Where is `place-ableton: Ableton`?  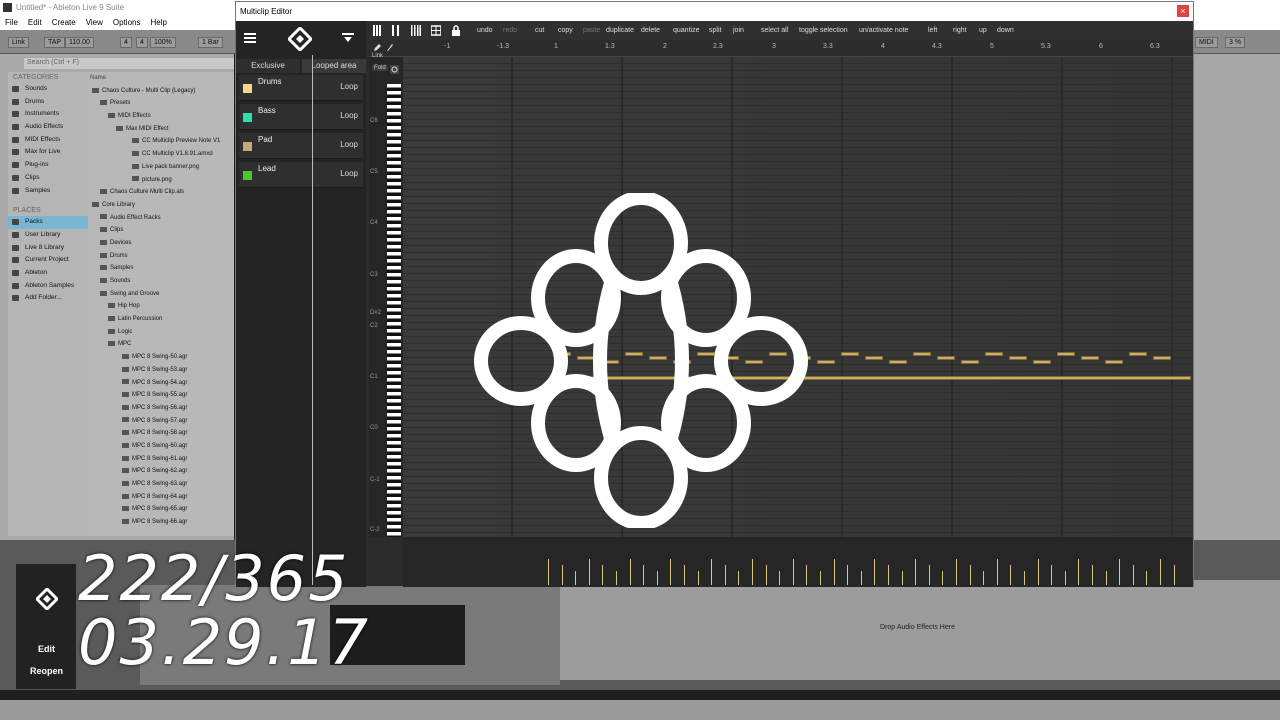
place-ableton: Ableton is located at coordinates (48, 273).